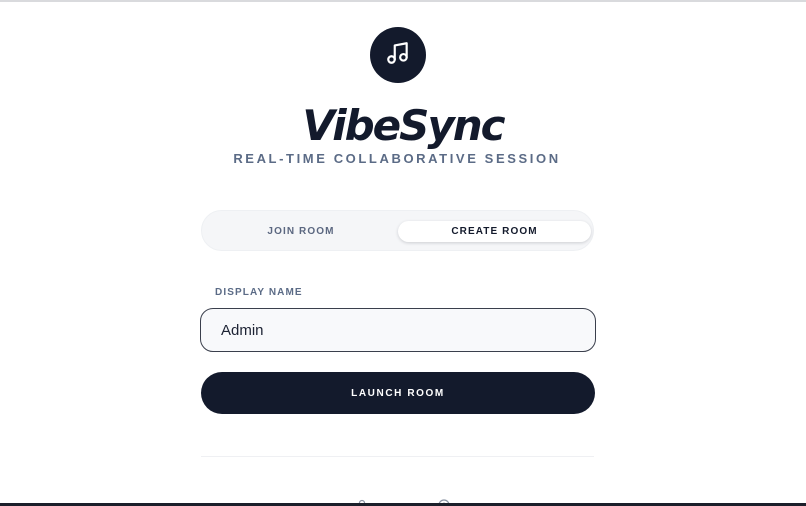 The height and width of the screenshot is (506, 806). I want to click on tab-create-room: CREATE ROOM, so click(494, 231).